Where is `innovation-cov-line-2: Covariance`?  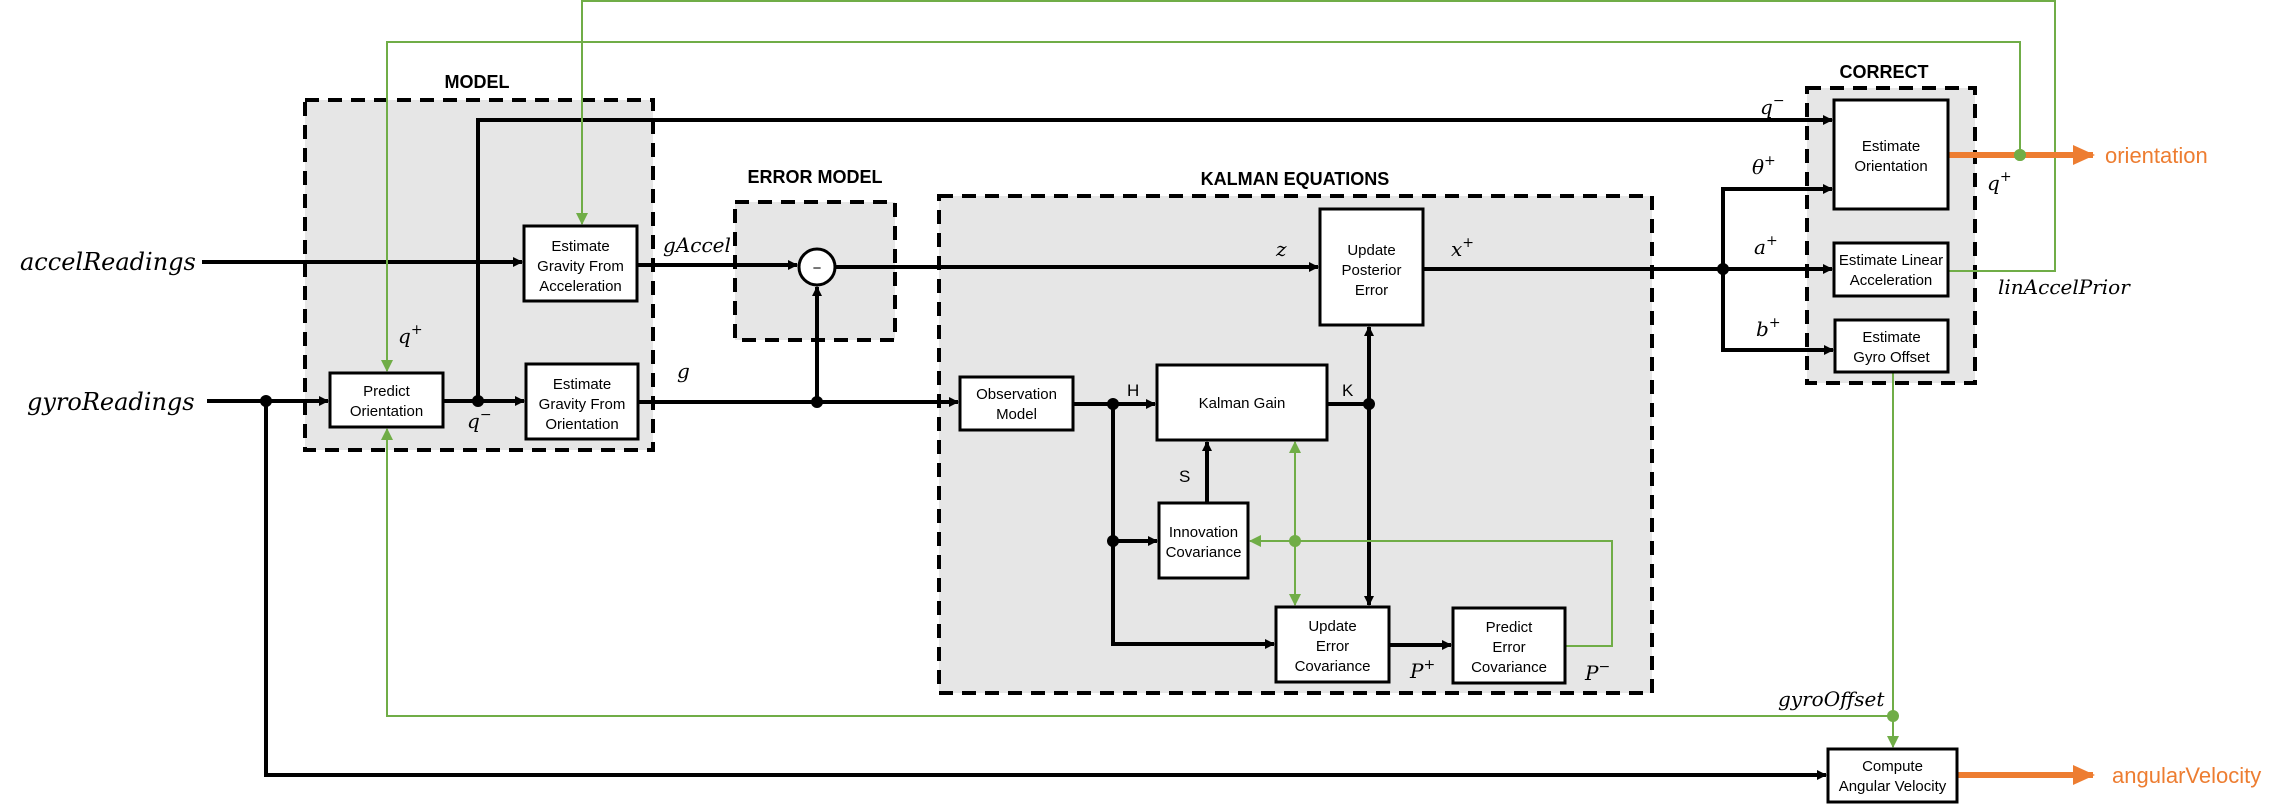 innovation-cov-line-2: Covariance is located at coordinates (1204, 552).